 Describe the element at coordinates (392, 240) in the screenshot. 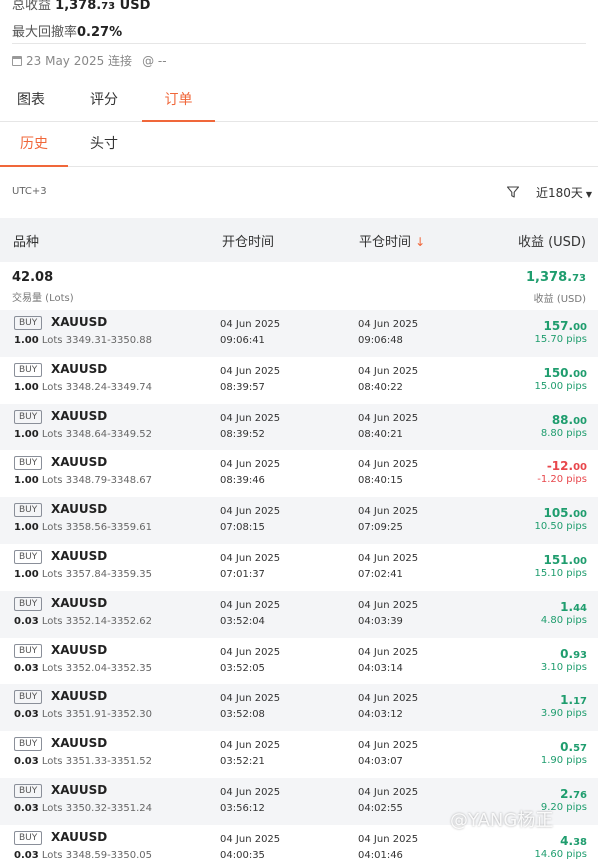

I see `header-close-time: 平仓时间 ↓` at that location.